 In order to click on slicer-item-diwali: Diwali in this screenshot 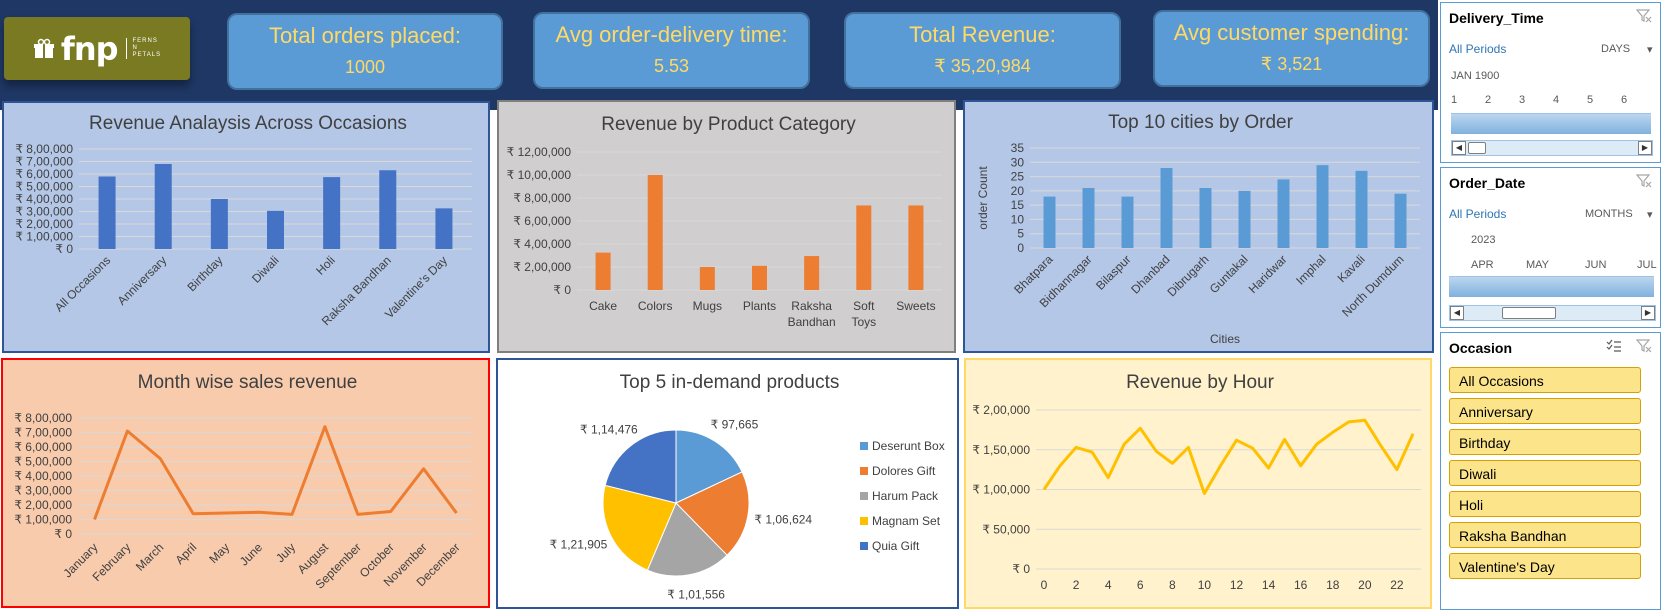, I will do `click(1545, 473)`.